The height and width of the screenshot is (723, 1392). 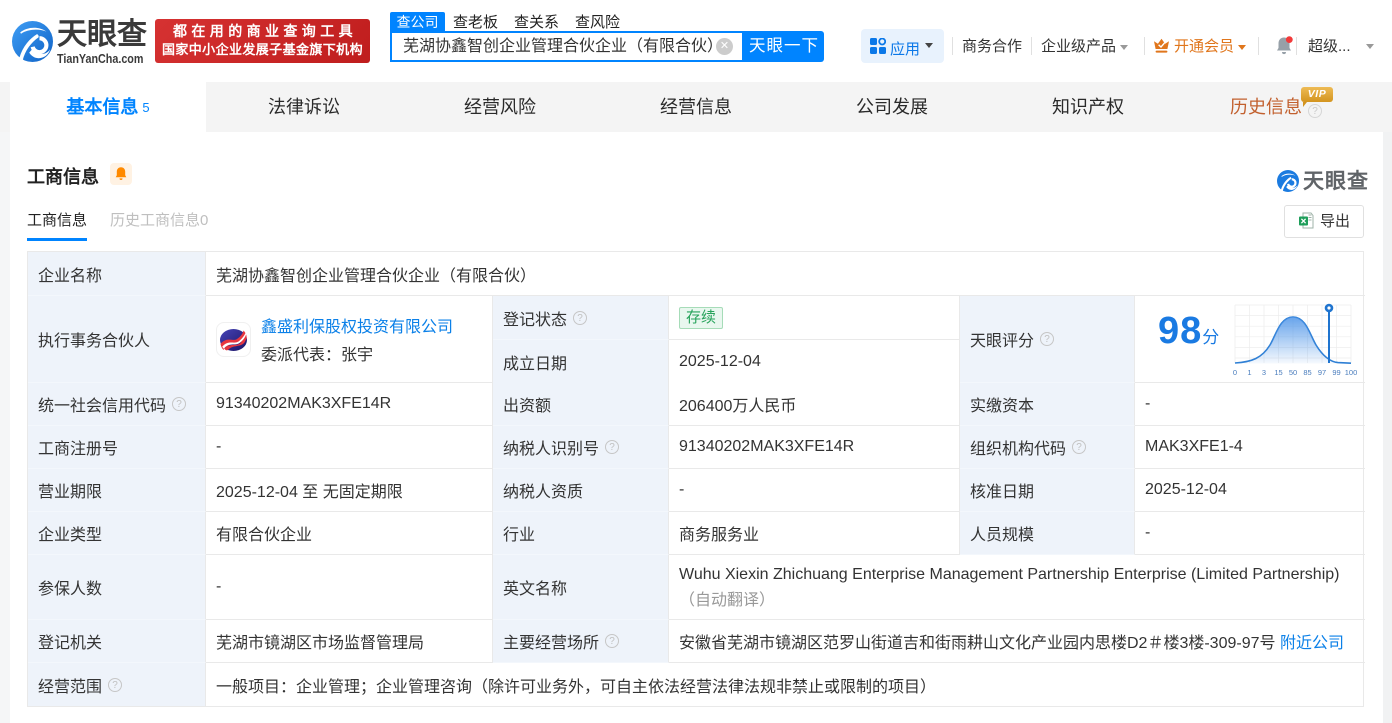 I want to click on svg-text: 15, so click(x=1278, y=372).